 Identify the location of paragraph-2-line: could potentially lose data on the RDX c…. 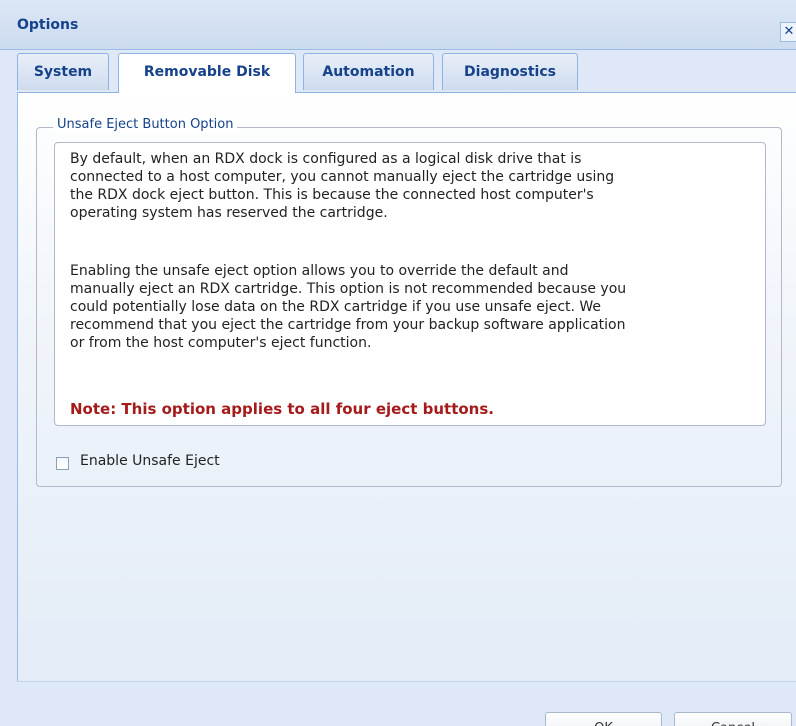
(336, 307).